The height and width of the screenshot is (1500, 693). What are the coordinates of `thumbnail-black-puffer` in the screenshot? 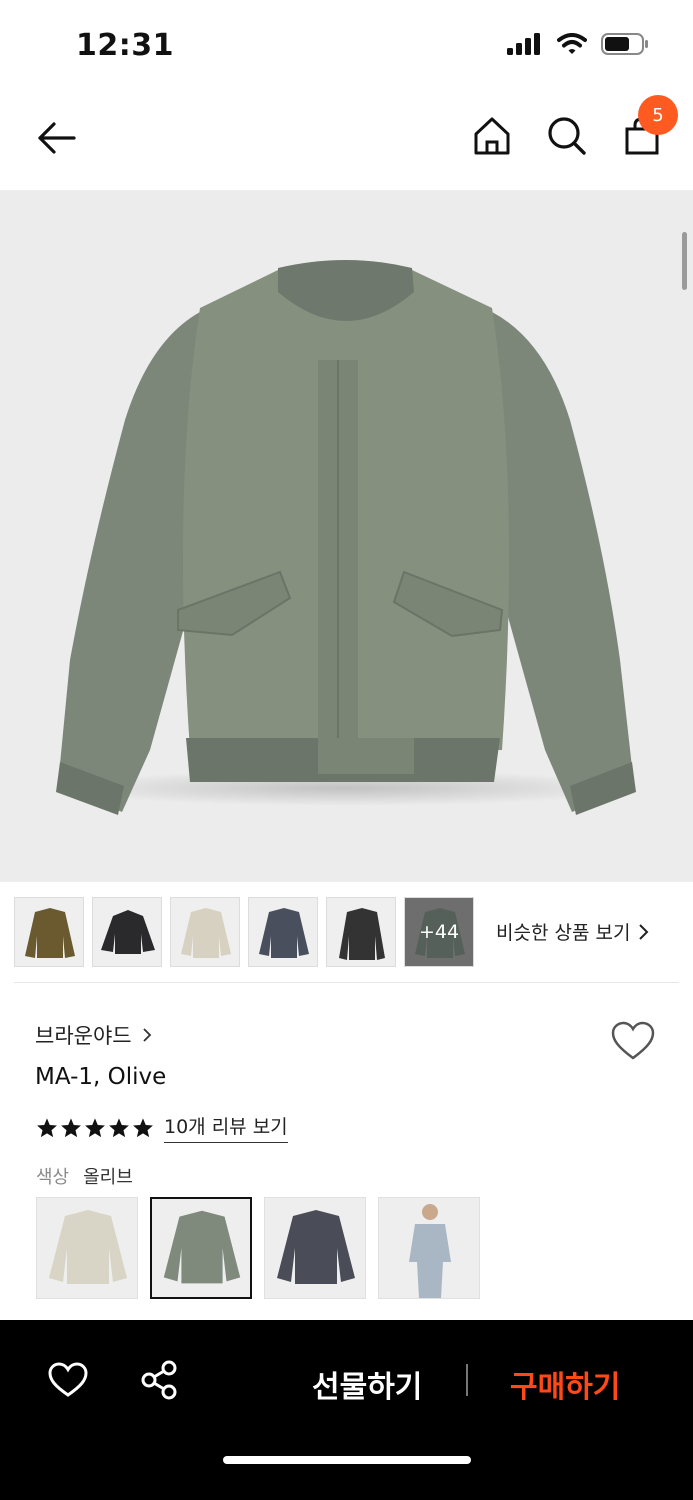 It's located at (127, 932).